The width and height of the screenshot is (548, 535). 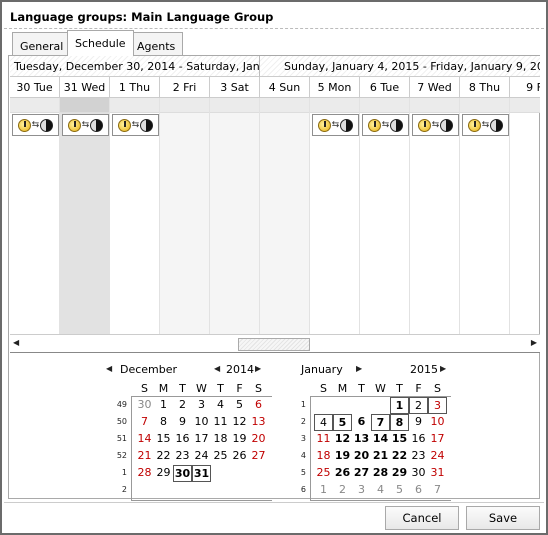 What do you see at coordinates (235, 87) in the screenshot?
I see `day-header: 3 Sat` at bounding box center [235, 87].